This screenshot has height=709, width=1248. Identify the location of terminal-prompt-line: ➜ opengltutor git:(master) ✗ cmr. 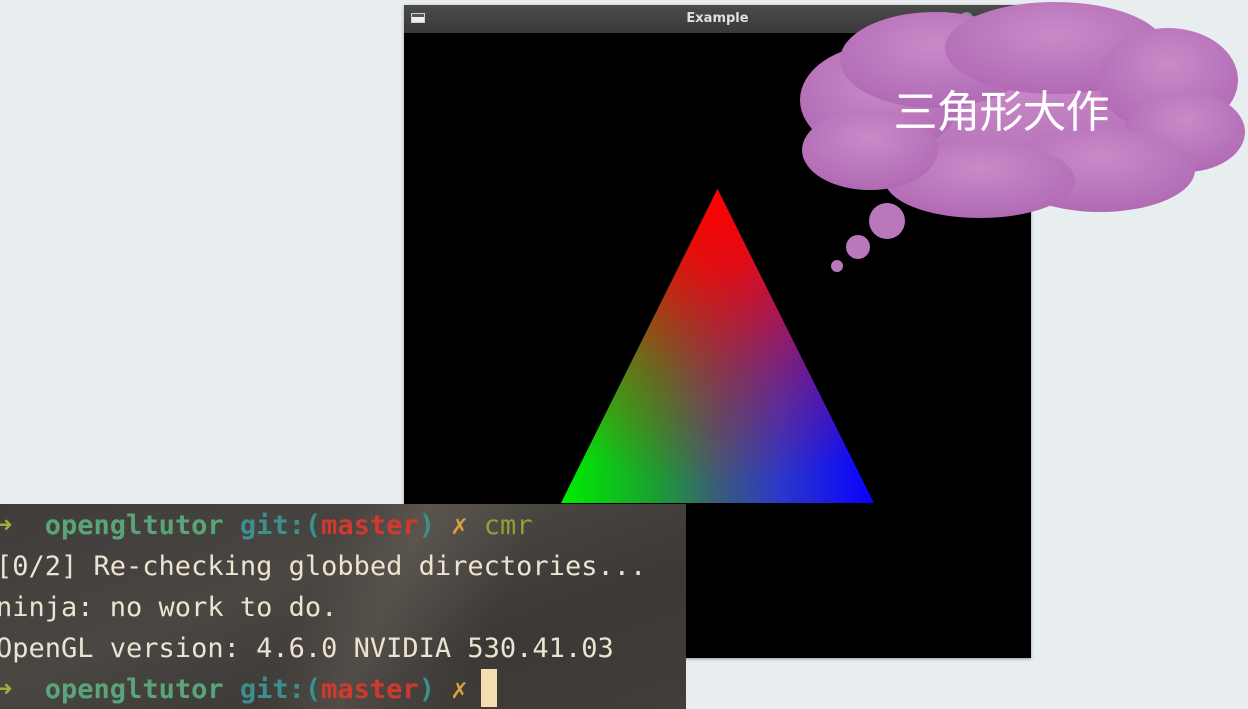
(266, 525).